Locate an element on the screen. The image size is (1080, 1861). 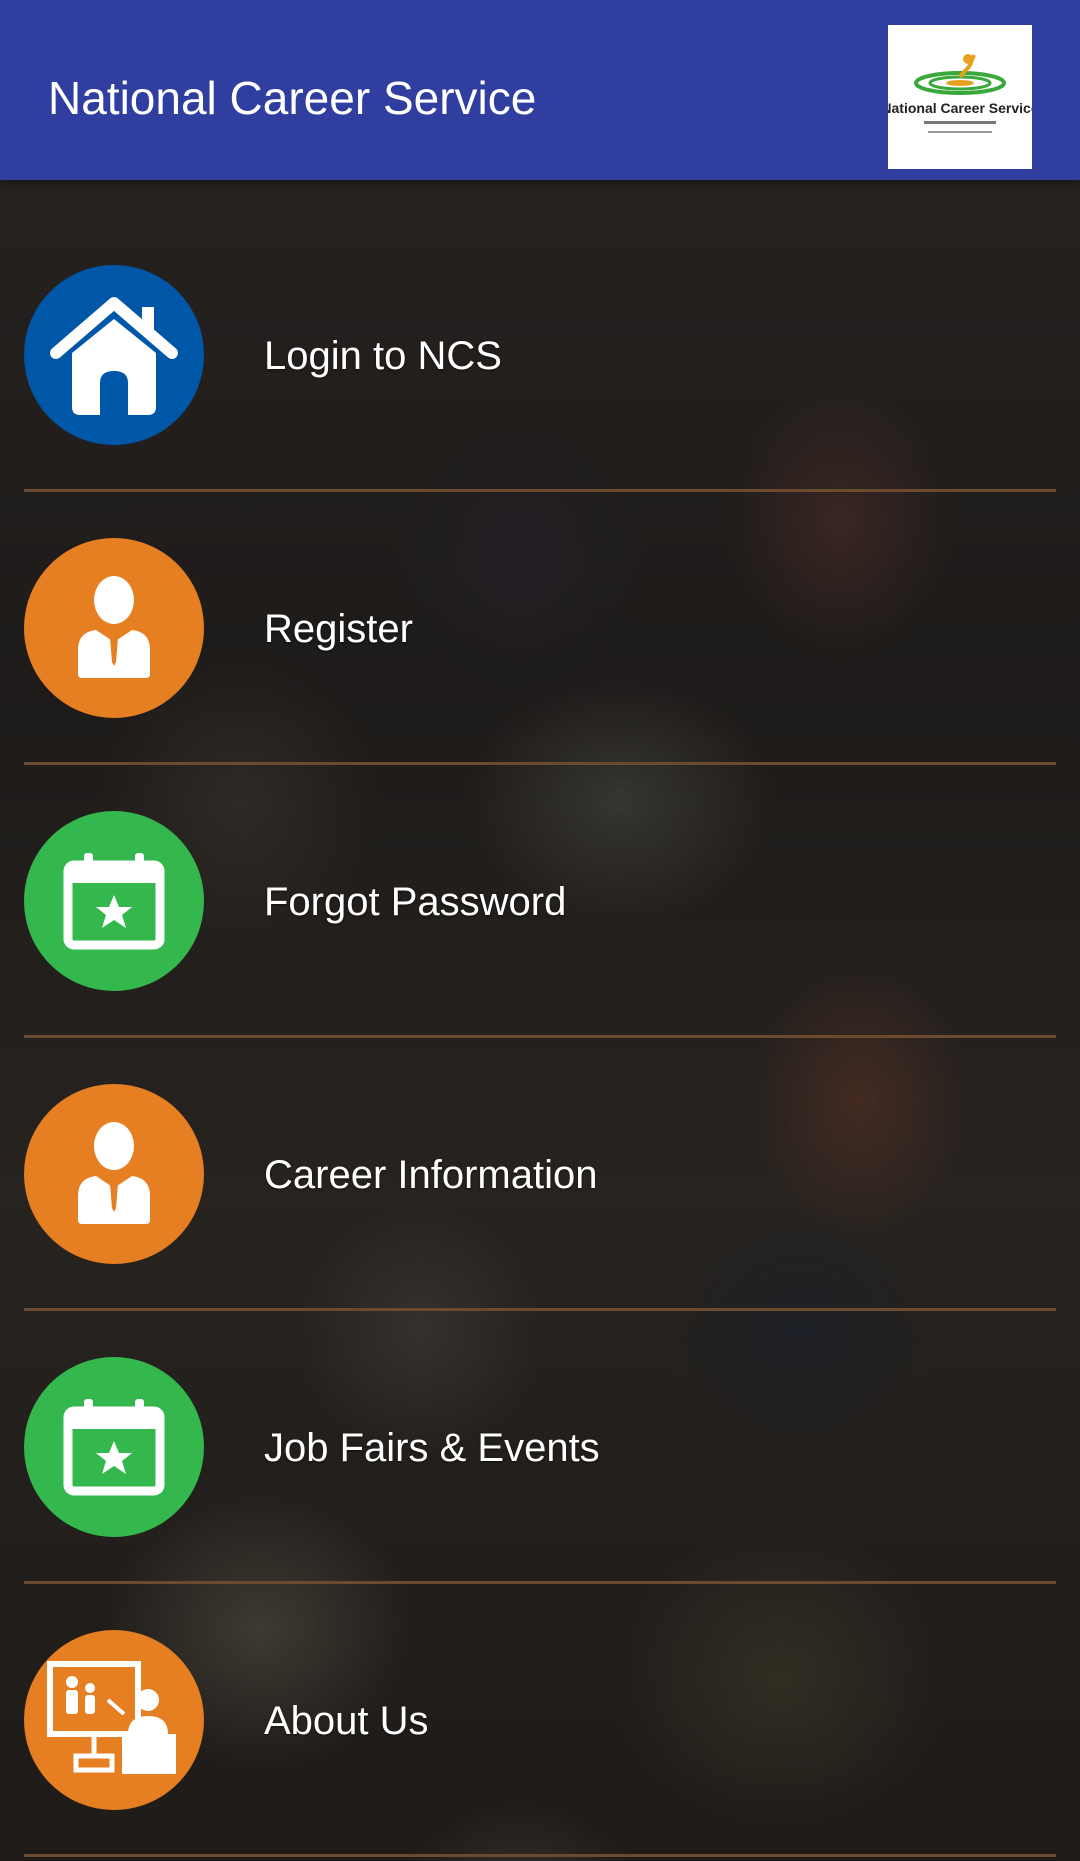
ncs-logo: National Career Service is located at coordinates (960, 97).